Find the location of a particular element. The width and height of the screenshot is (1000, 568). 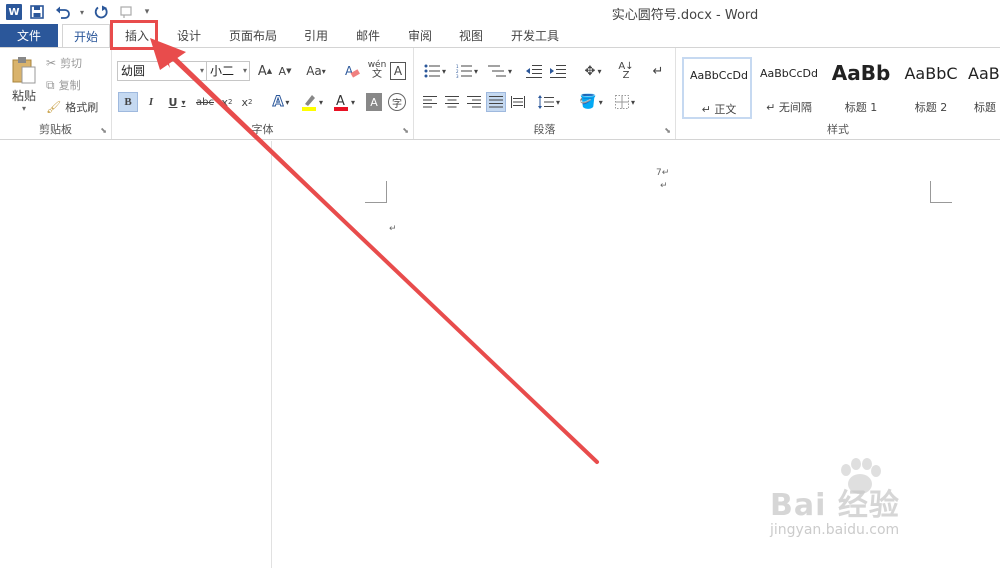

save-icon is located at coordinates (37, 12).